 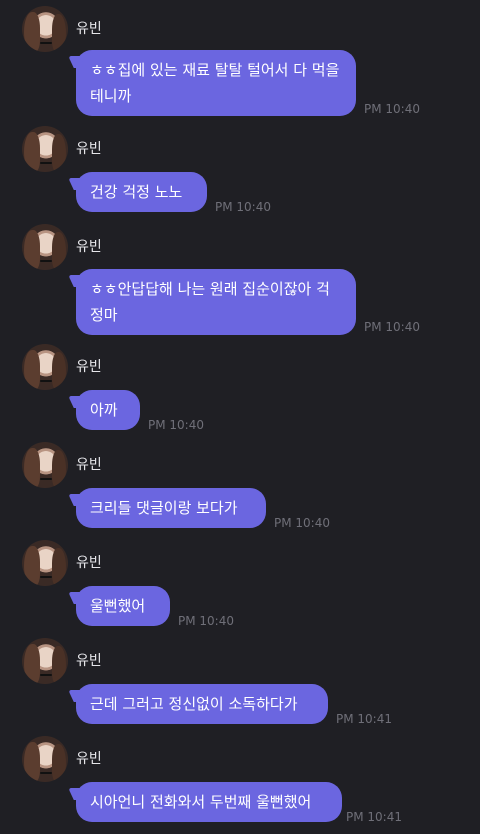 I want to click on message-bubble: 아까, so click(x=108, y=410).